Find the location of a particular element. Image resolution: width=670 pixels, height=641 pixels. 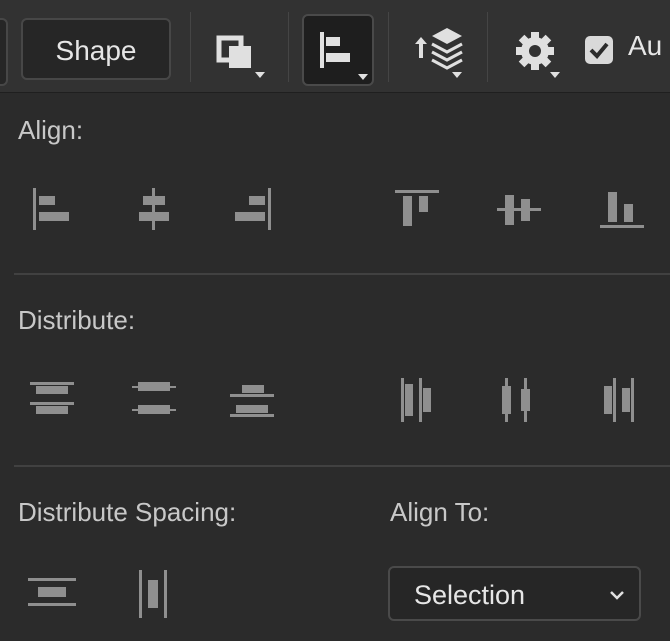

distribute-horizontal-centers-button is located at coordinates (519, 400).